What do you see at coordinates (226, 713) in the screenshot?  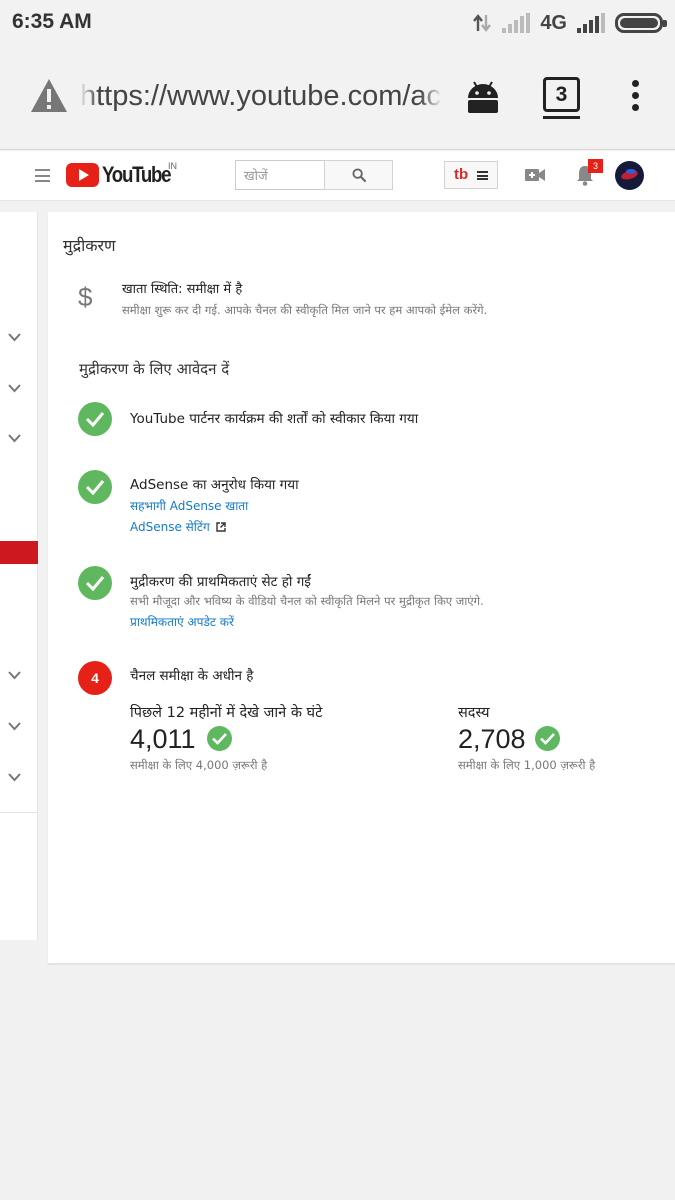 I see `watch-hours-label: पिछले 12 महीनों में देखे जाने के घंटे` at bounding box center [226, 713].